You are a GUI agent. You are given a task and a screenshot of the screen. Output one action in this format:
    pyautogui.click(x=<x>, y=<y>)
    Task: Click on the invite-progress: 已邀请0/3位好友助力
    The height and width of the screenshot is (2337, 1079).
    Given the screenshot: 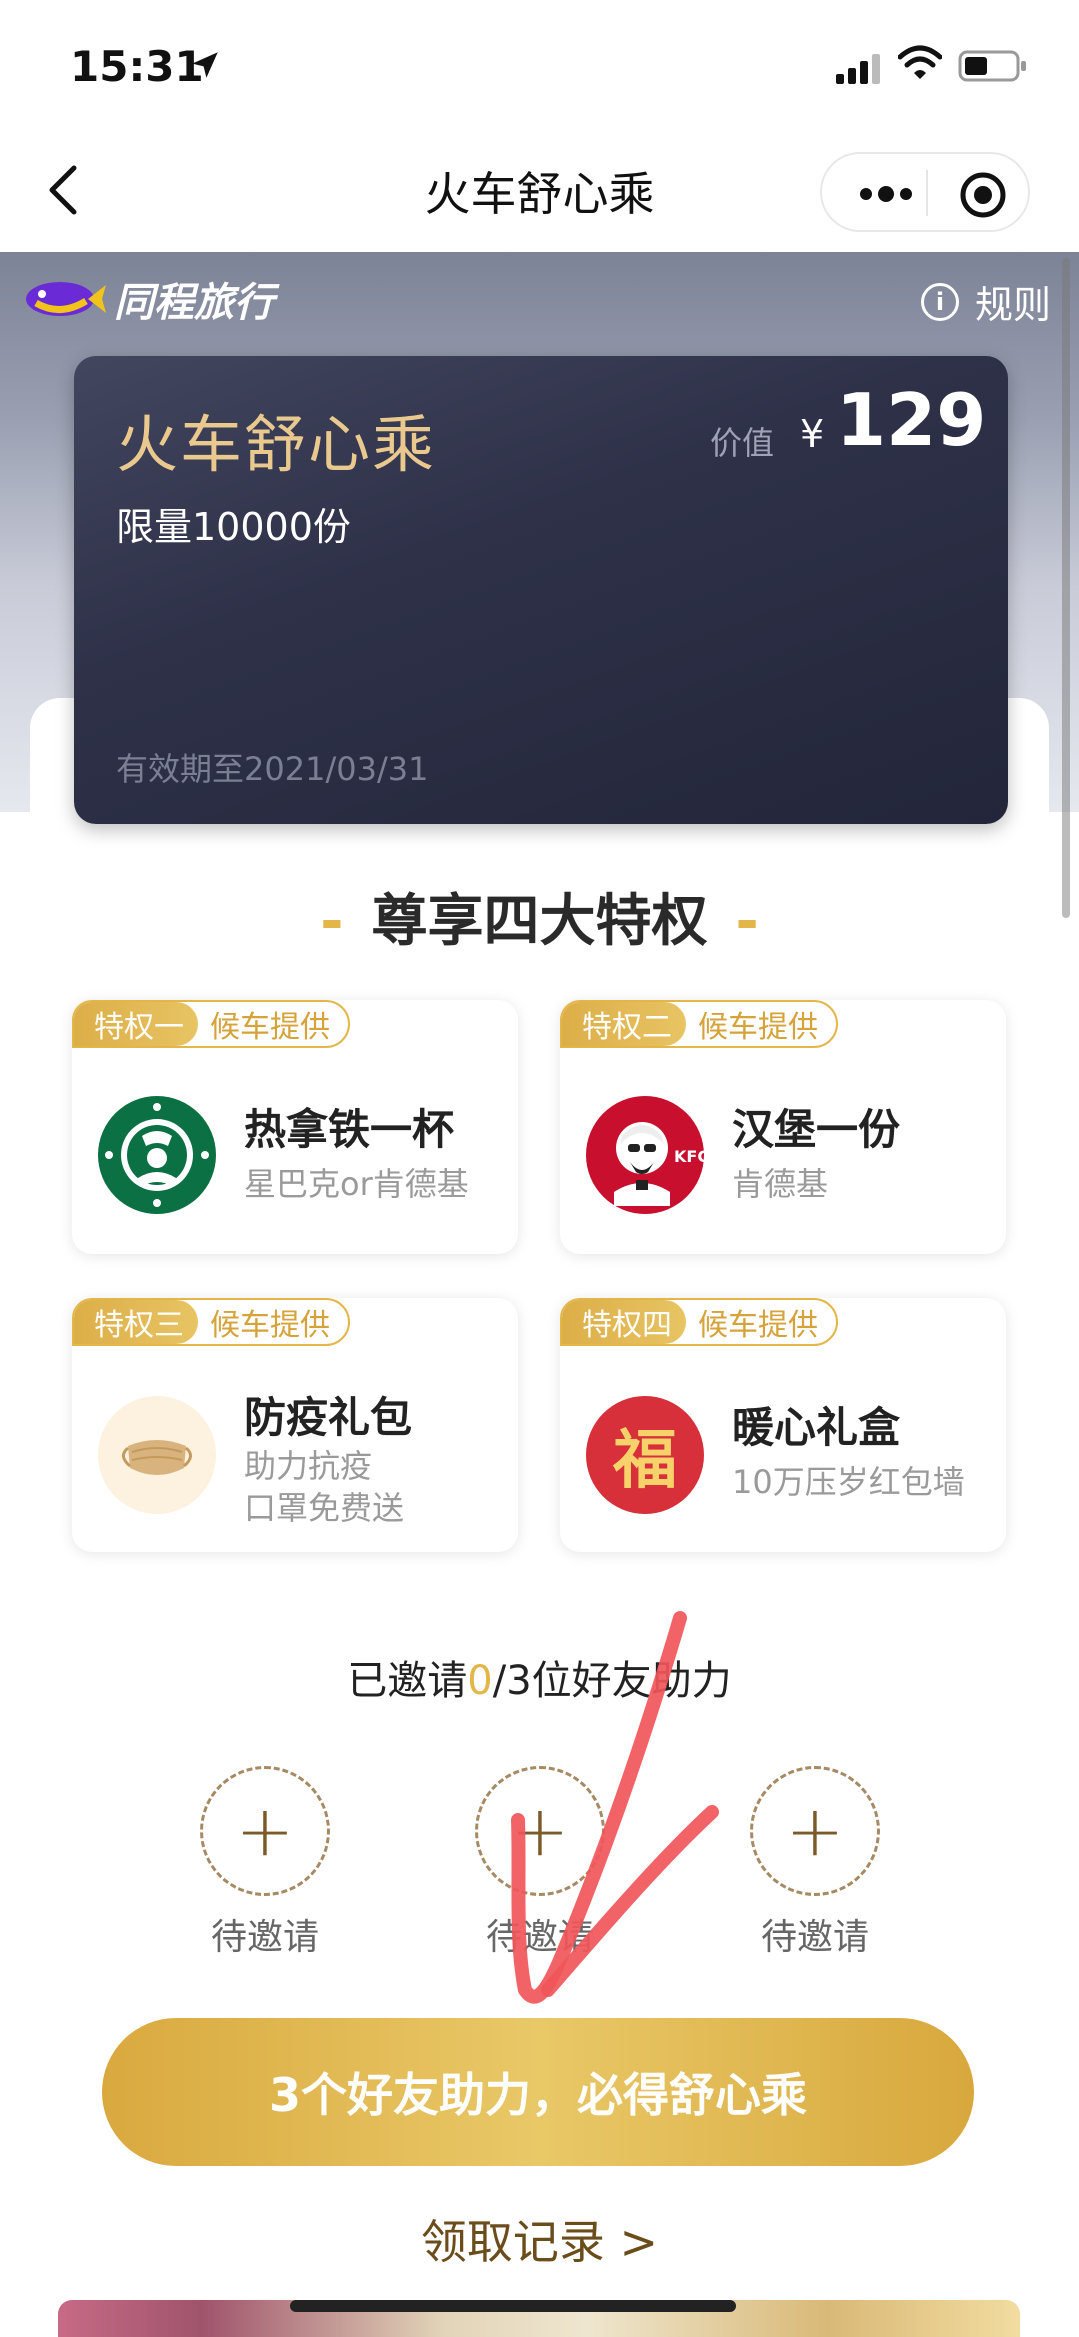 What is the action you would take?
    pyautogui.click(x=539, y=1677)
    